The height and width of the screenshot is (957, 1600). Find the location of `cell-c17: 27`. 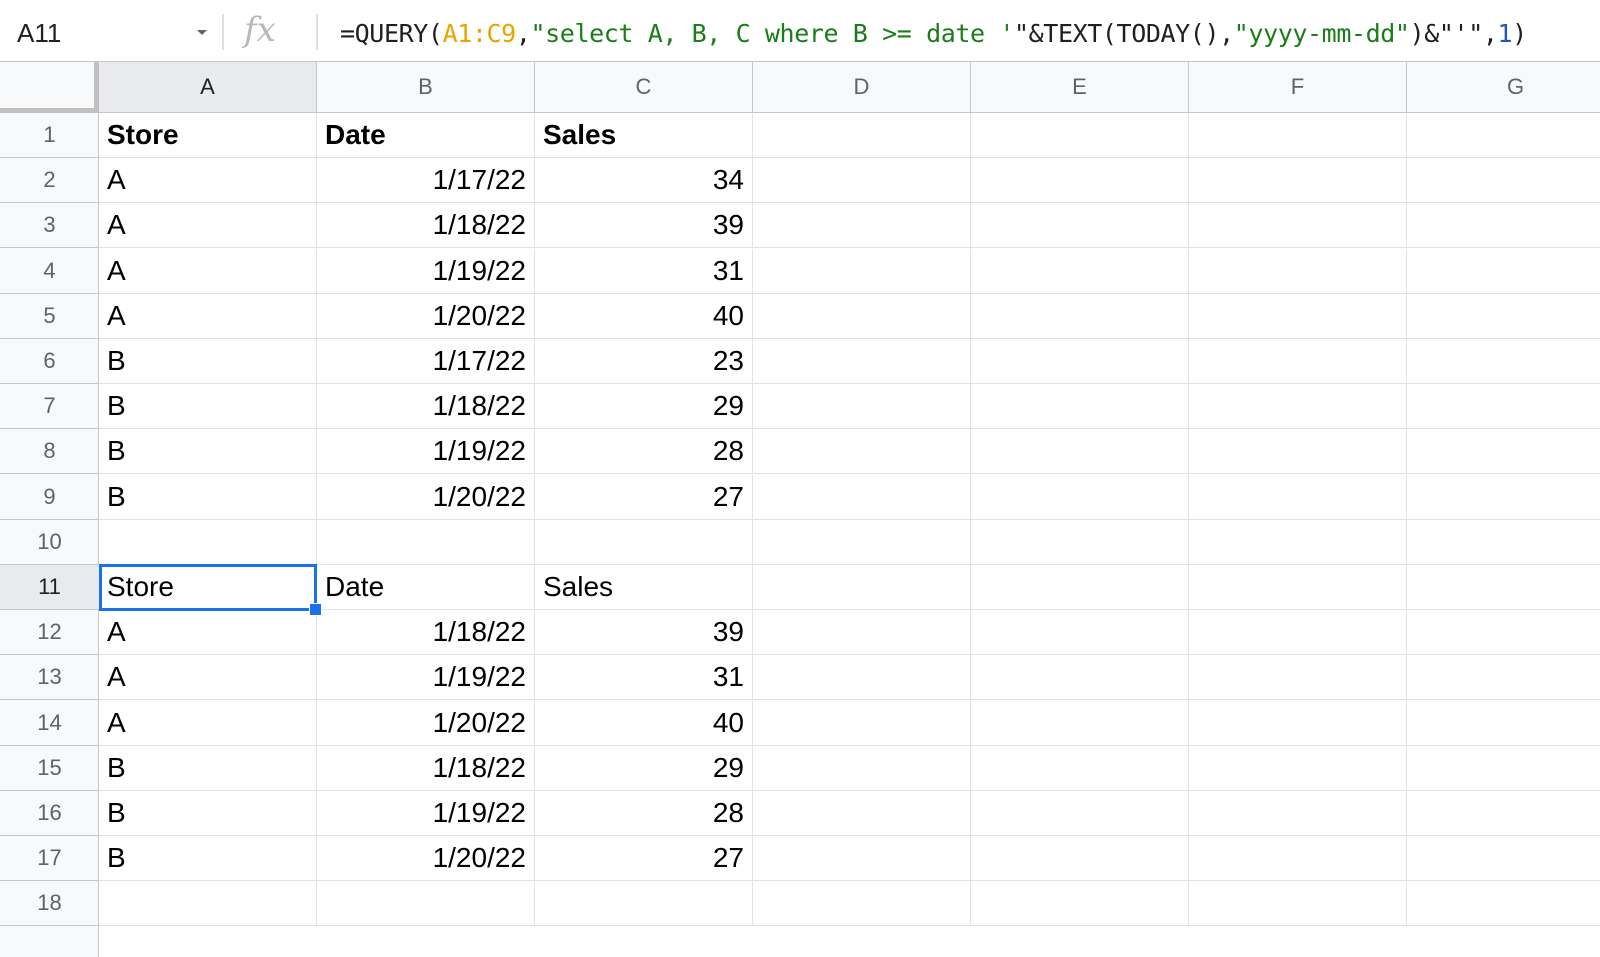

cell-c17: 27 is located at coordinates (644, 858).